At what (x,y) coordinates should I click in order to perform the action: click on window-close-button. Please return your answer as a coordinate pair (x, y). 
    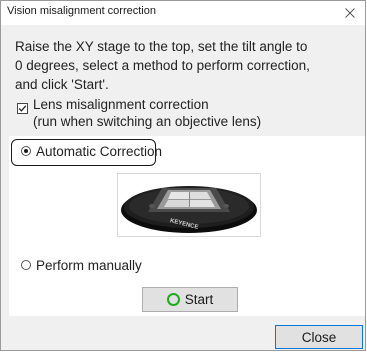
    Looking at the image, I should click on (350, 13).